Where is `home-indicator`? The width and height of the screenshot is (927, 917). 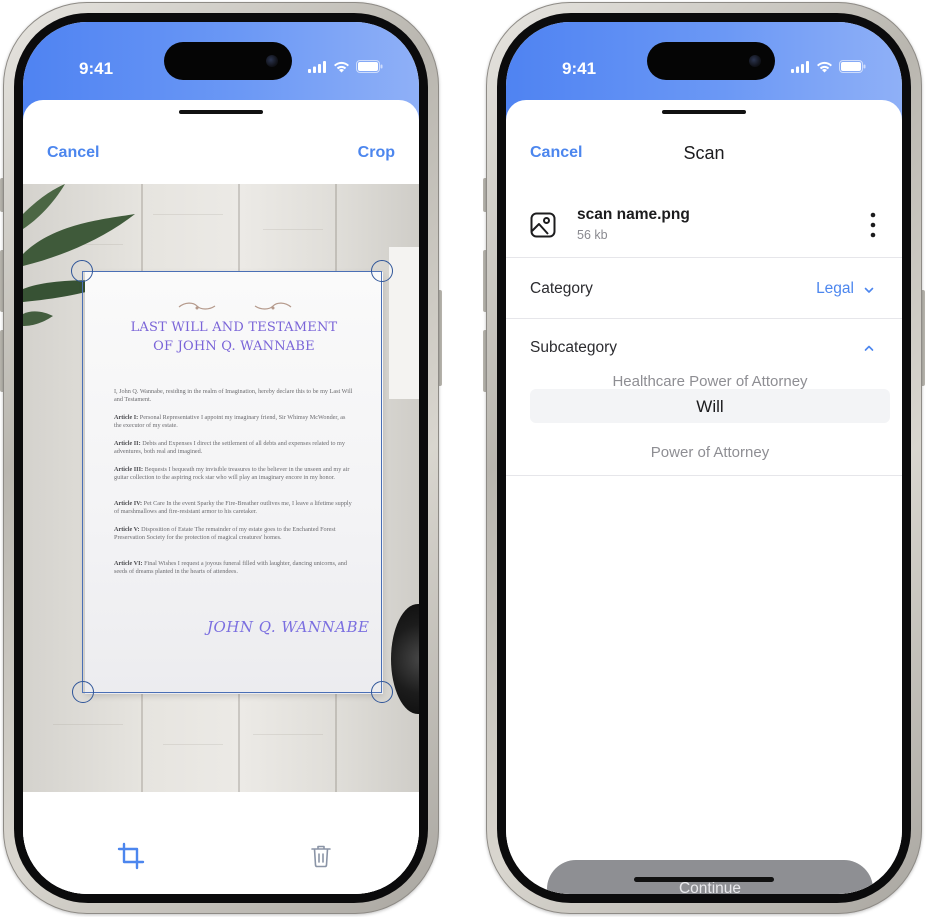
home-indicator is located at coordinates (704, 879).